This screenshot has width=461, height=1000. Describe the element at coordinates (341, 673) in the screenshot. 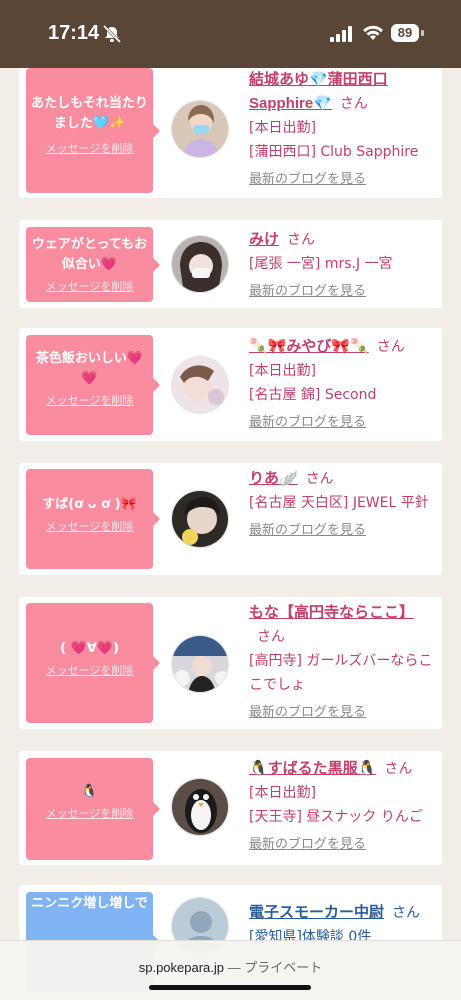

I see `member-shop: [高円寺] ガールズバーならここでしょ` at that location.